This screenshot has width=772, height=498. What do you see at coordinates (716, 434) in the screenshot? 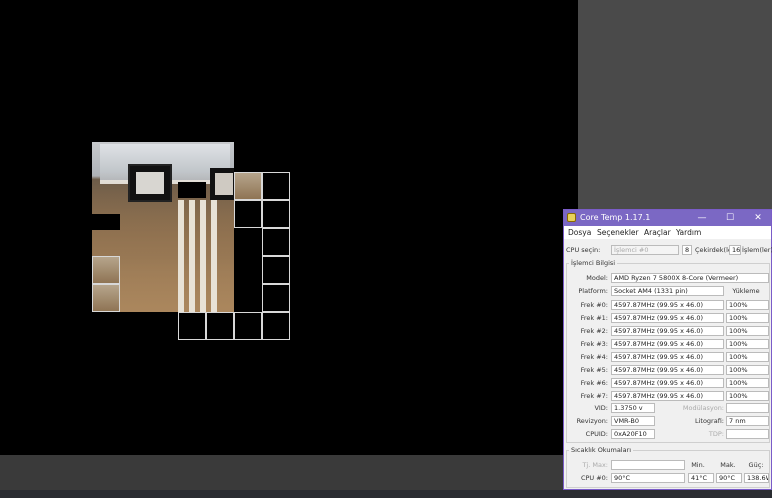
I see `tdp-label: TDP:` at bounding box center [716, 434].